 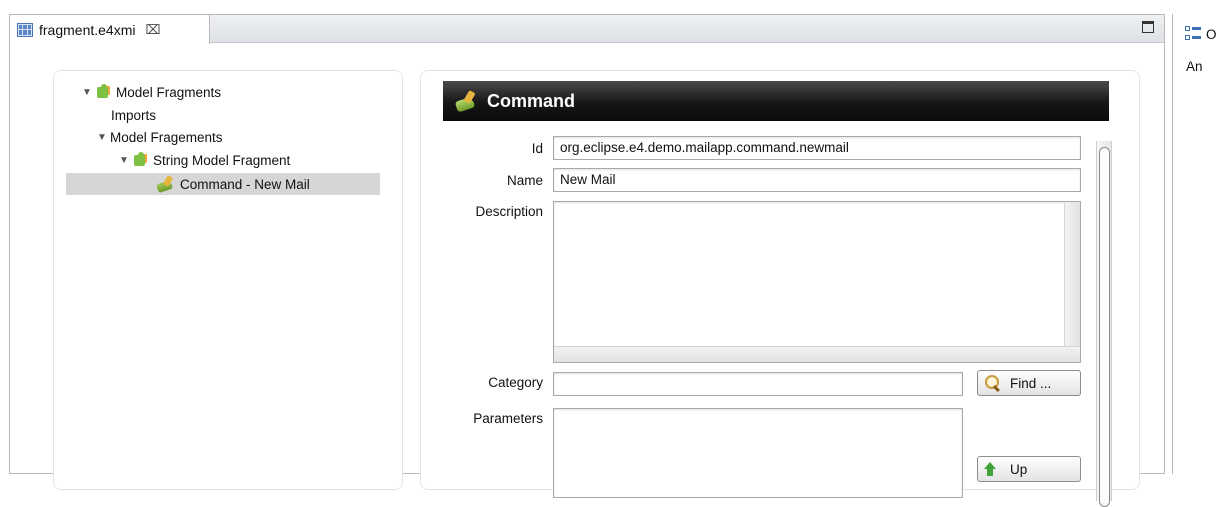 What do you see at coordinates (1104, 327) in the screenshot?
I see `scrollbar-thumb` at bounding box center [1104, 327].